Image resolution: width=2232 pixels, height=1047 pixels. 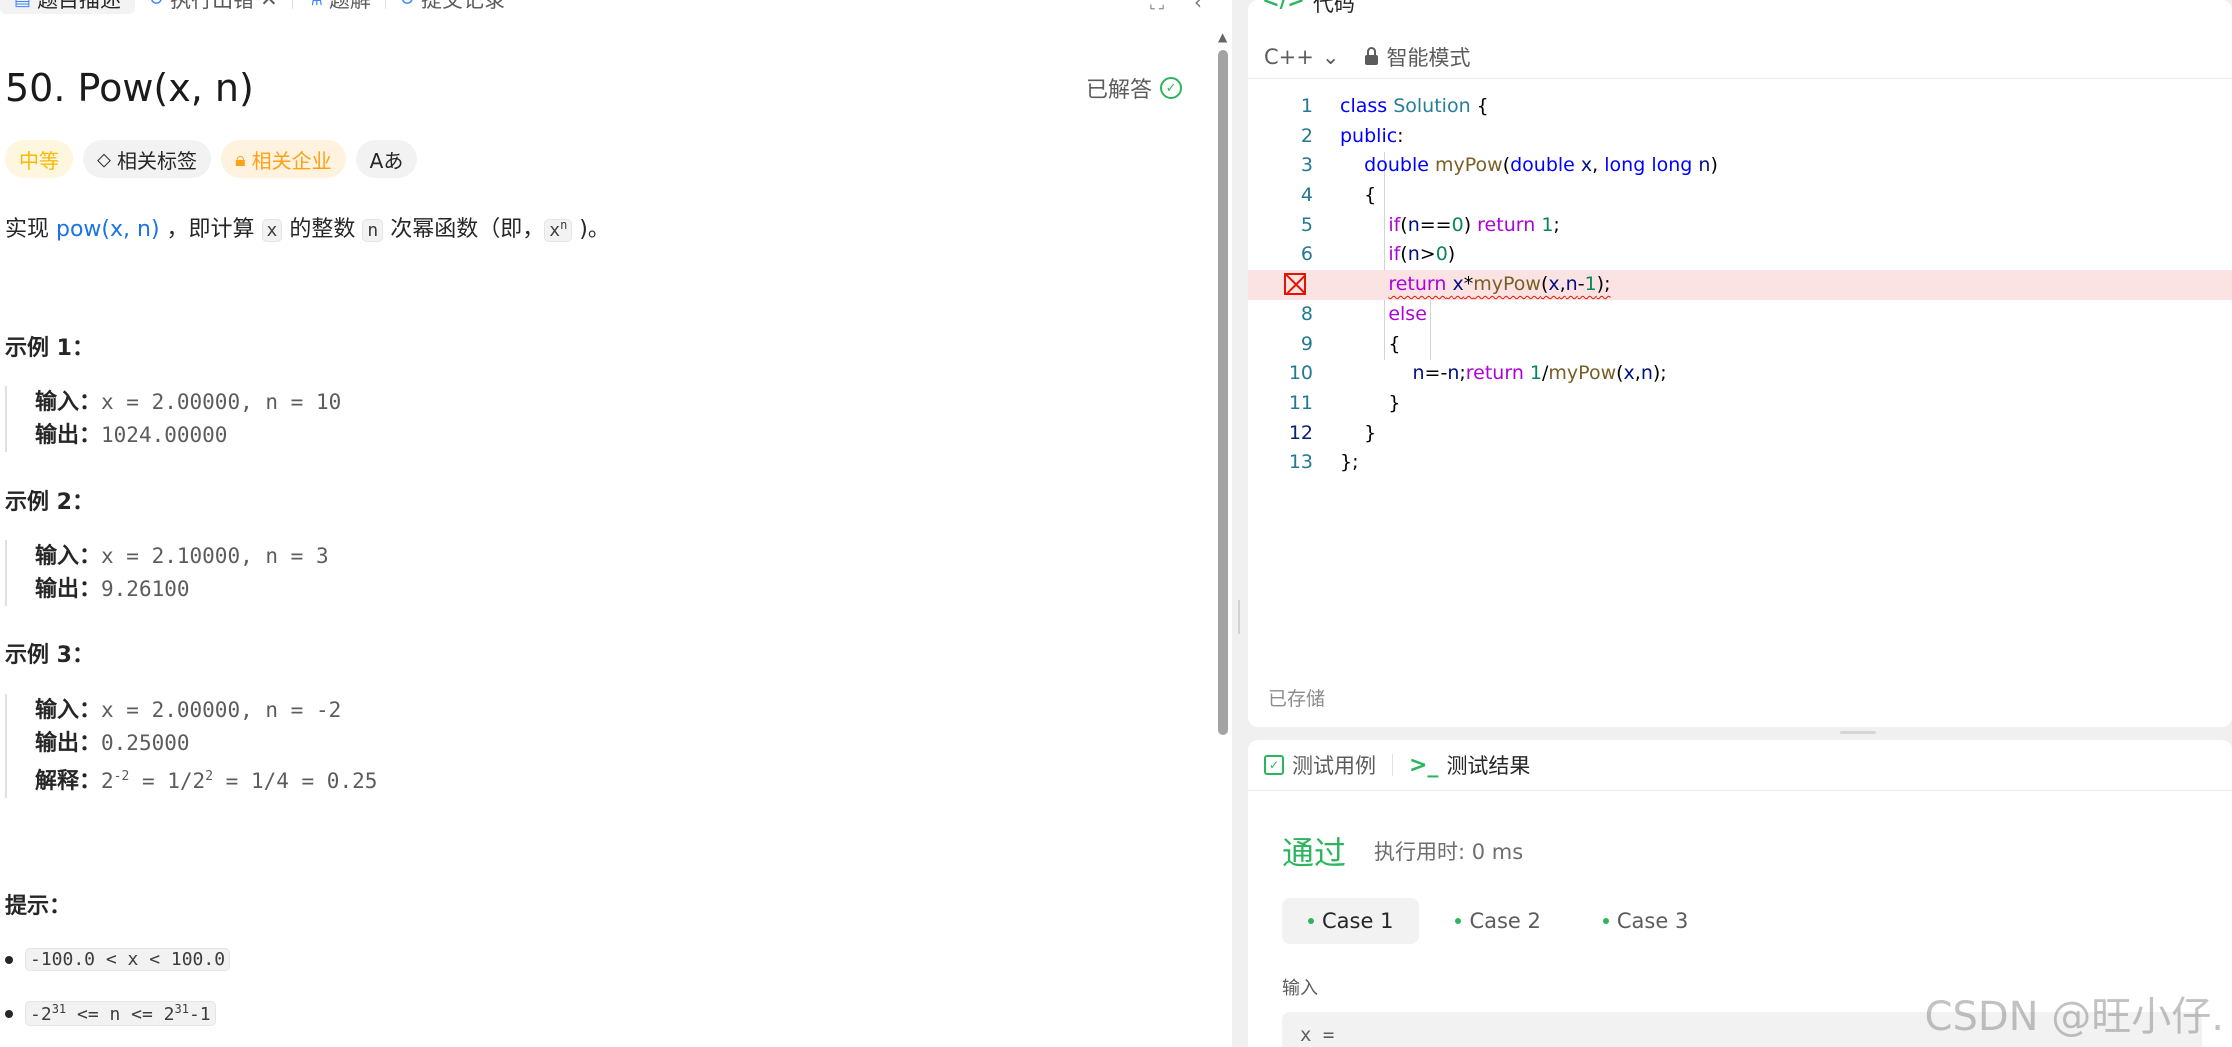 I want to click on tab-test-cases: ✓ 测试用例, so click(x=1320, y=765).